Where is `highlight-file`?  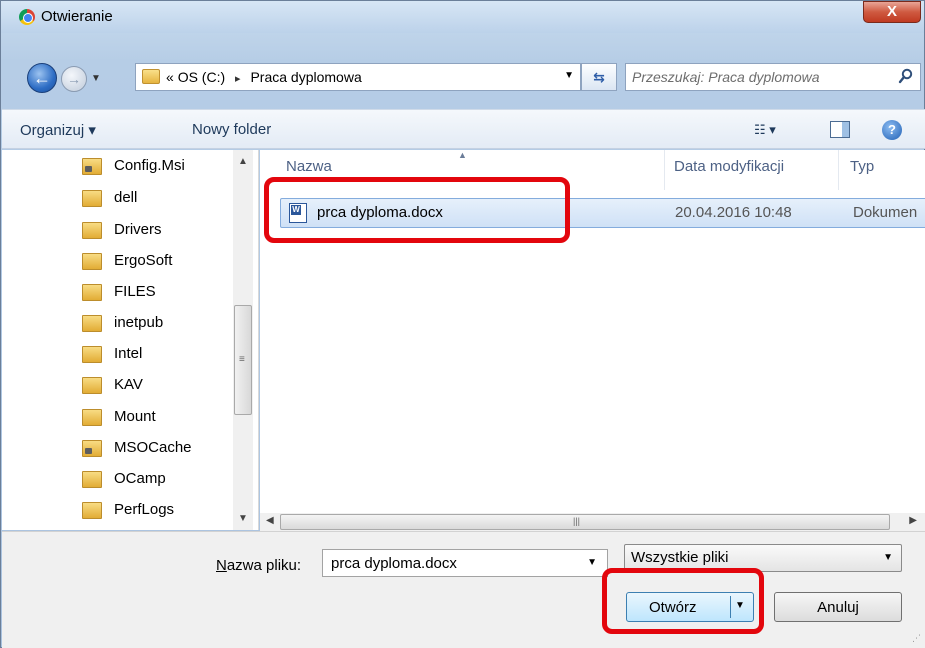 highlight-file is located at coordinates (417, 210).